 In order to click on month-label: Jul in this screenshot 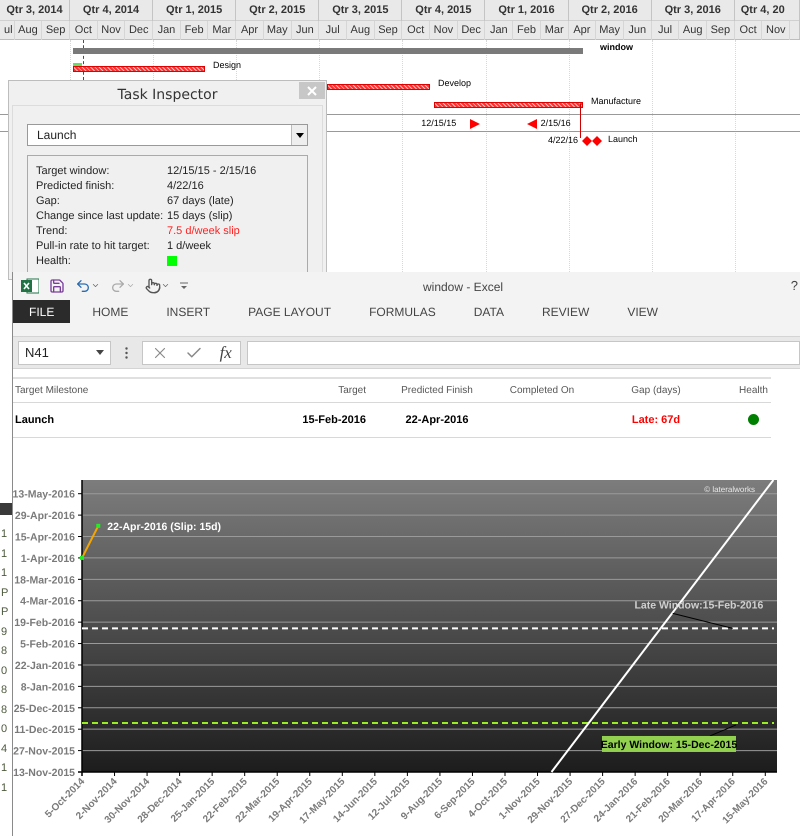, I will do `click(666, 30)`.